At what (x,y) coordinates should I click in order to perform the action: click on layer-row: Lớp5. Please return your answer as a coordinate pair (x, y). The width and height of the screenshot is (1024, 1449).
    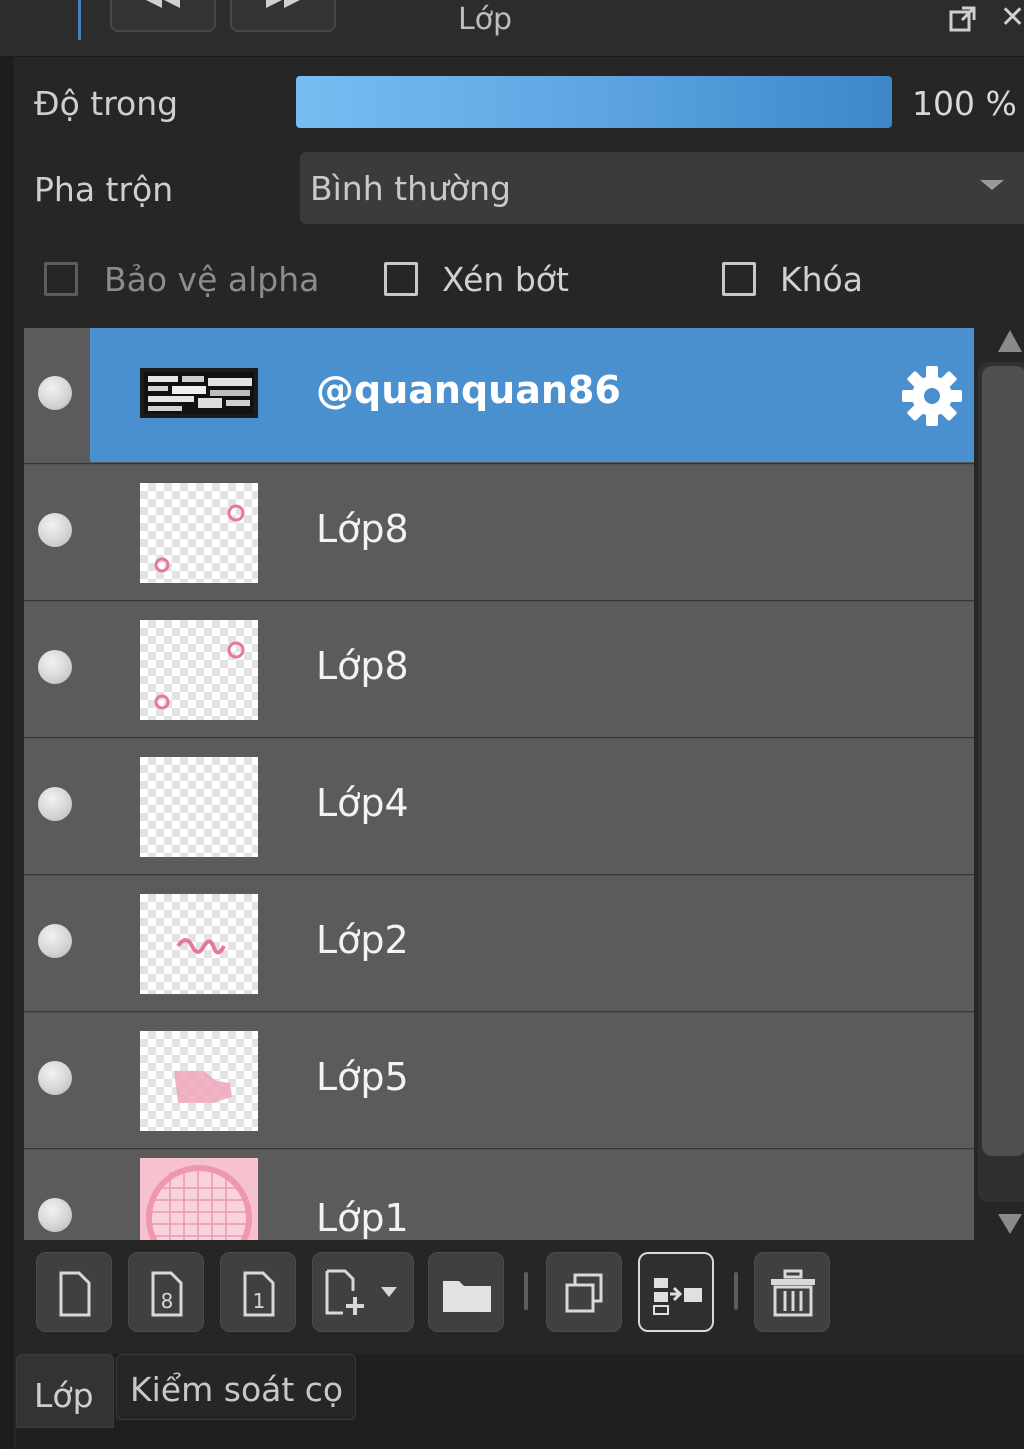
    Looking at the image, I should click on (499, 1081).